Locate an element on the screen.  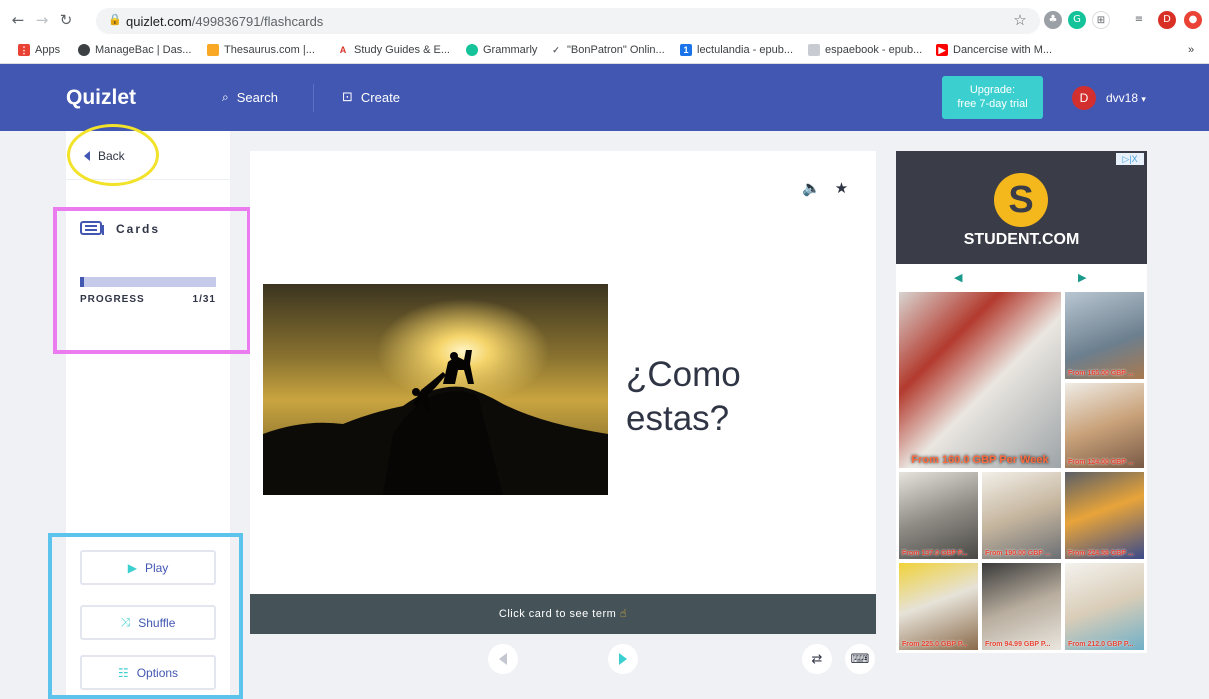
search-button: ⌕ Search is located at coordinates (250, 97).